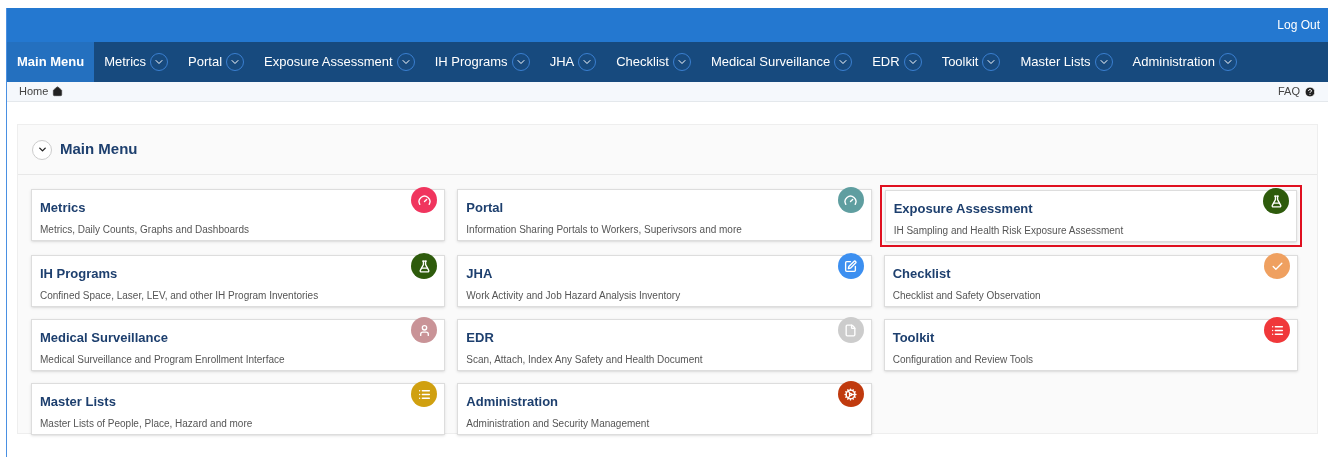 The width and height of the screenshot is (1328, 457). What do you see at coordinates (480, 338) in the screenshot?
I see `tile-title: EDR` at bounding box center [480, 338].